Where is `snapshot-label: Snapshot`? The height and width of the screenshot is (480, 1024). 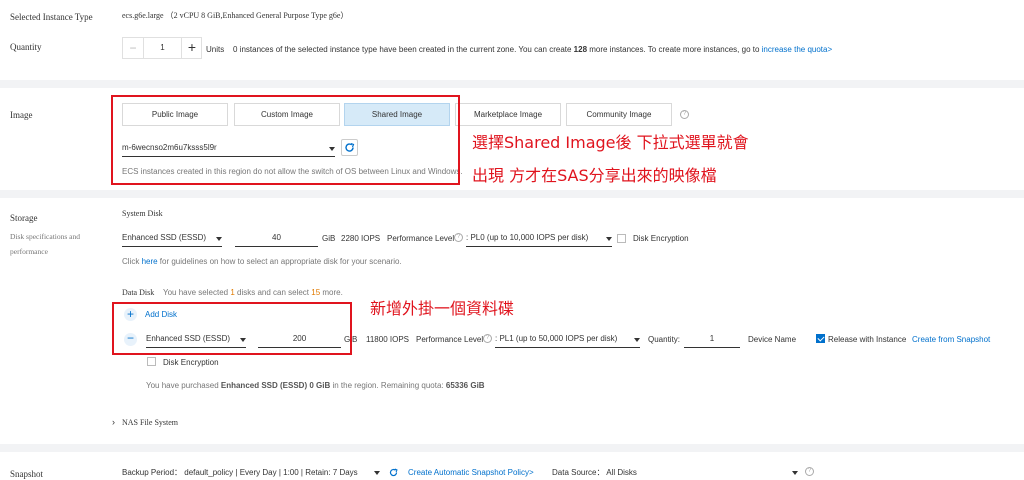 snapshot-label: Snapshot is located at coordinates (27, 474).